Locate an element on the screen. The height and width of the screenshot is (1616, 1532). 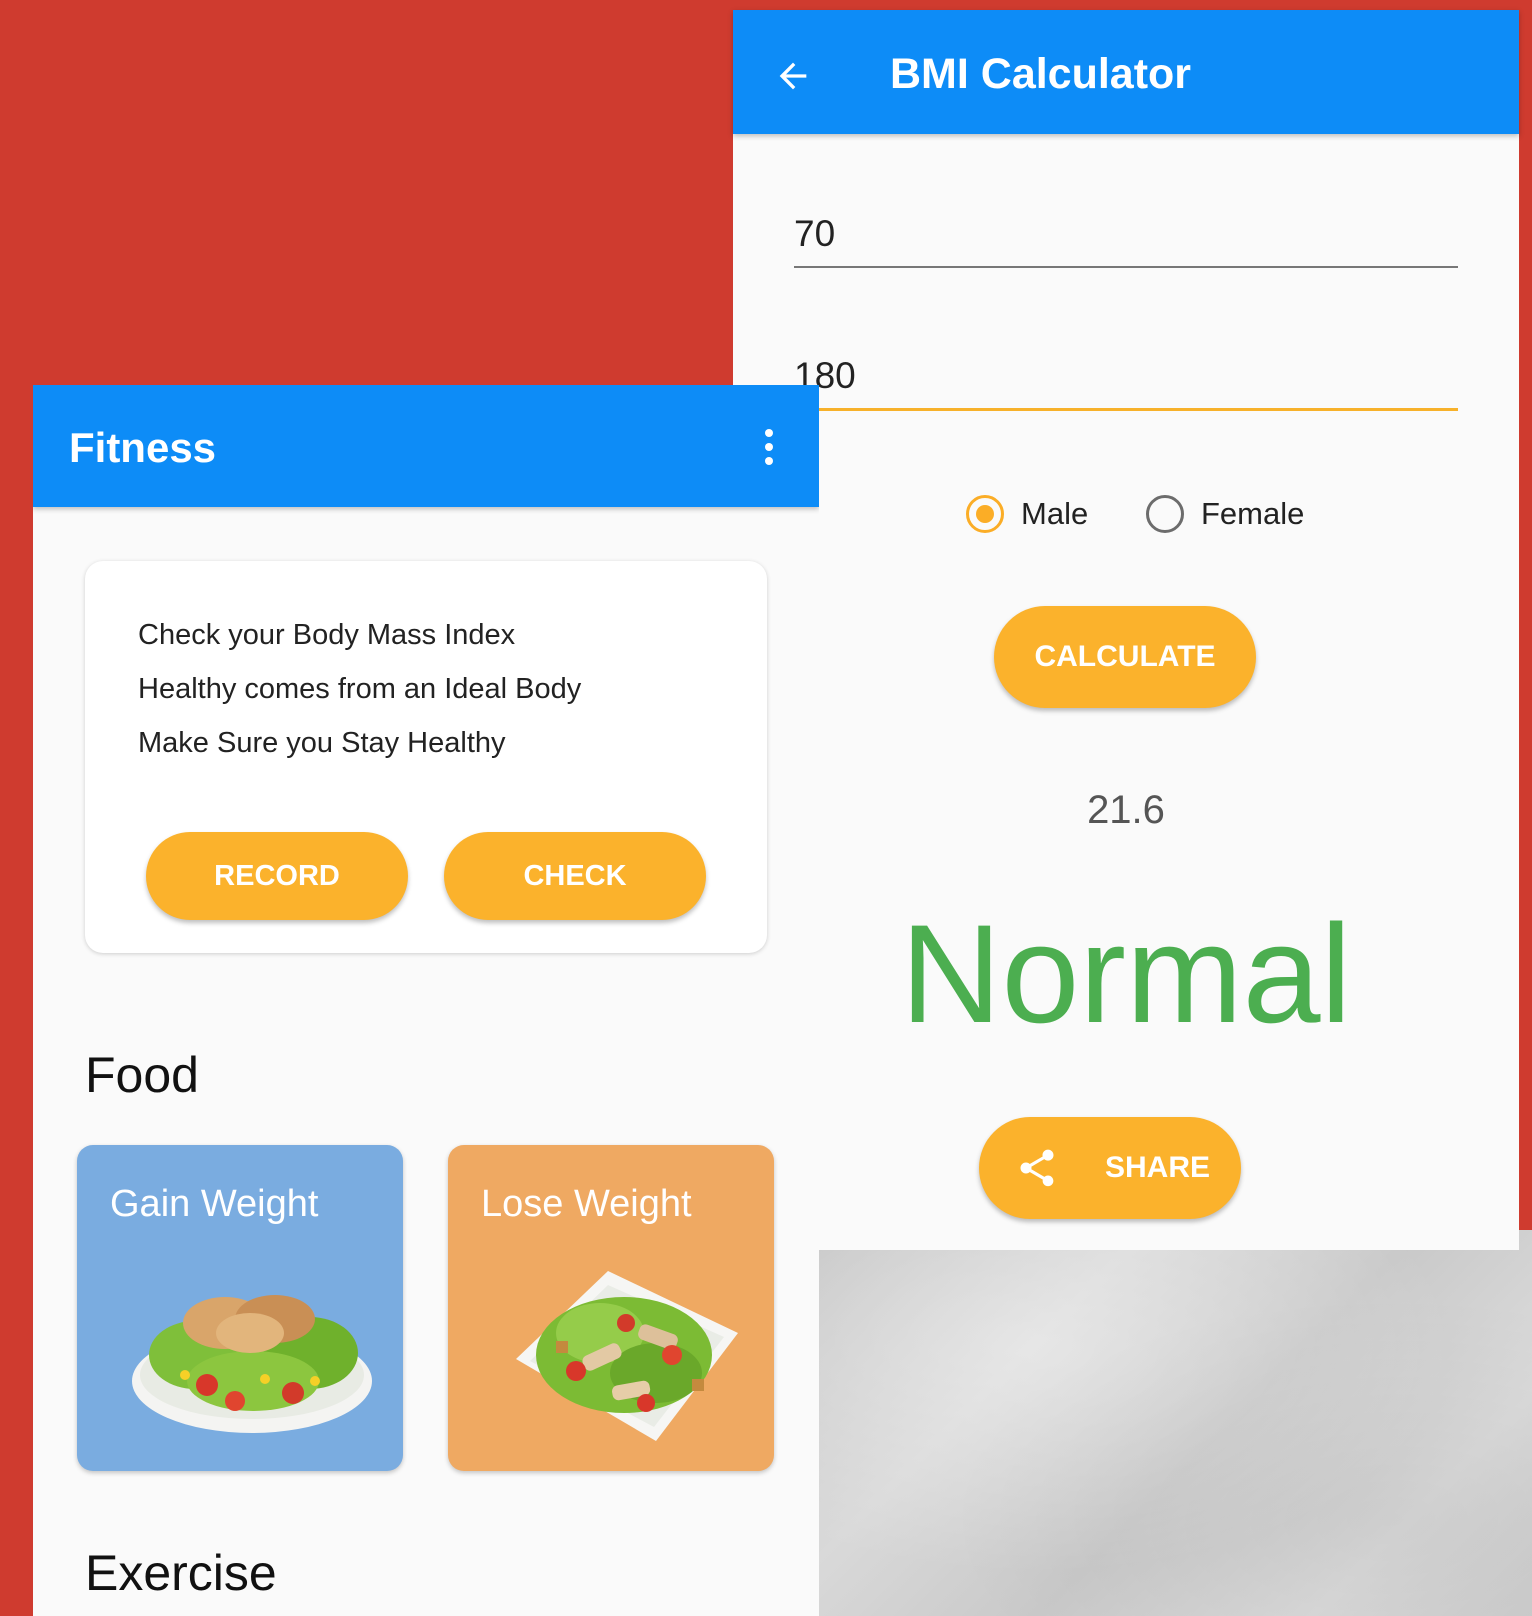
share-button: SHARE is located at coordinates (1110, 1168).